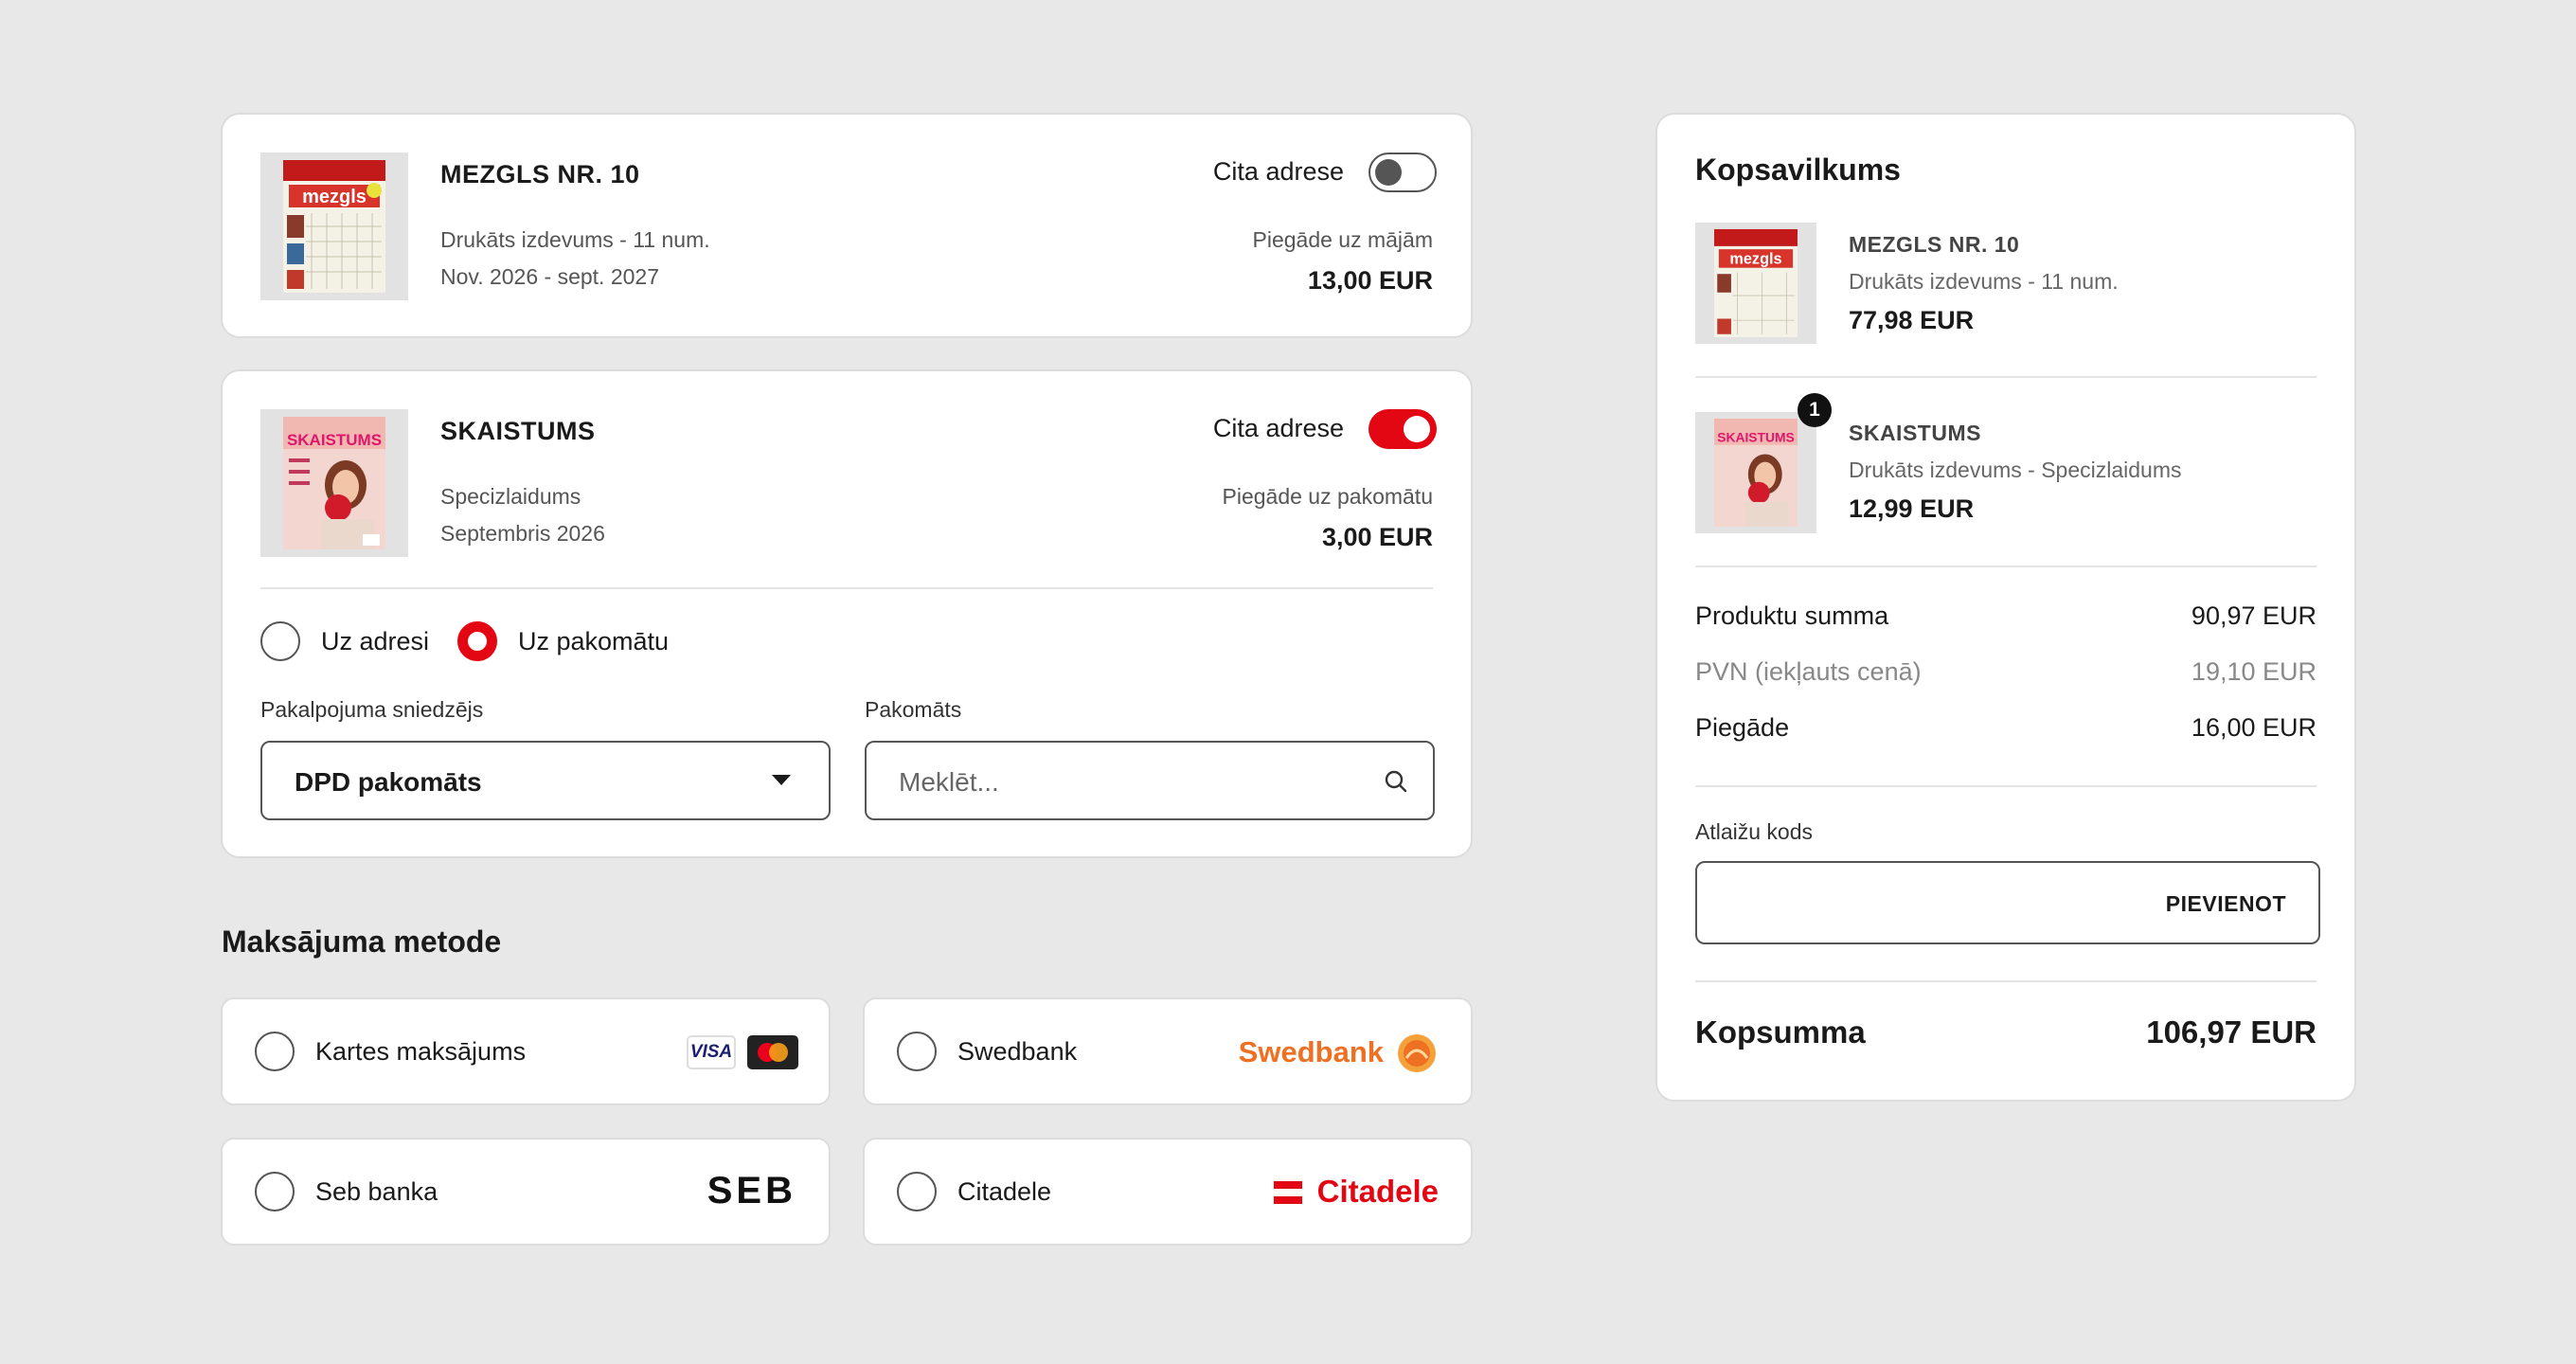 The height and width of the screenshot is (1364, 2576). I want to click on swedbank-oak-icon, so click(1417, 1053).